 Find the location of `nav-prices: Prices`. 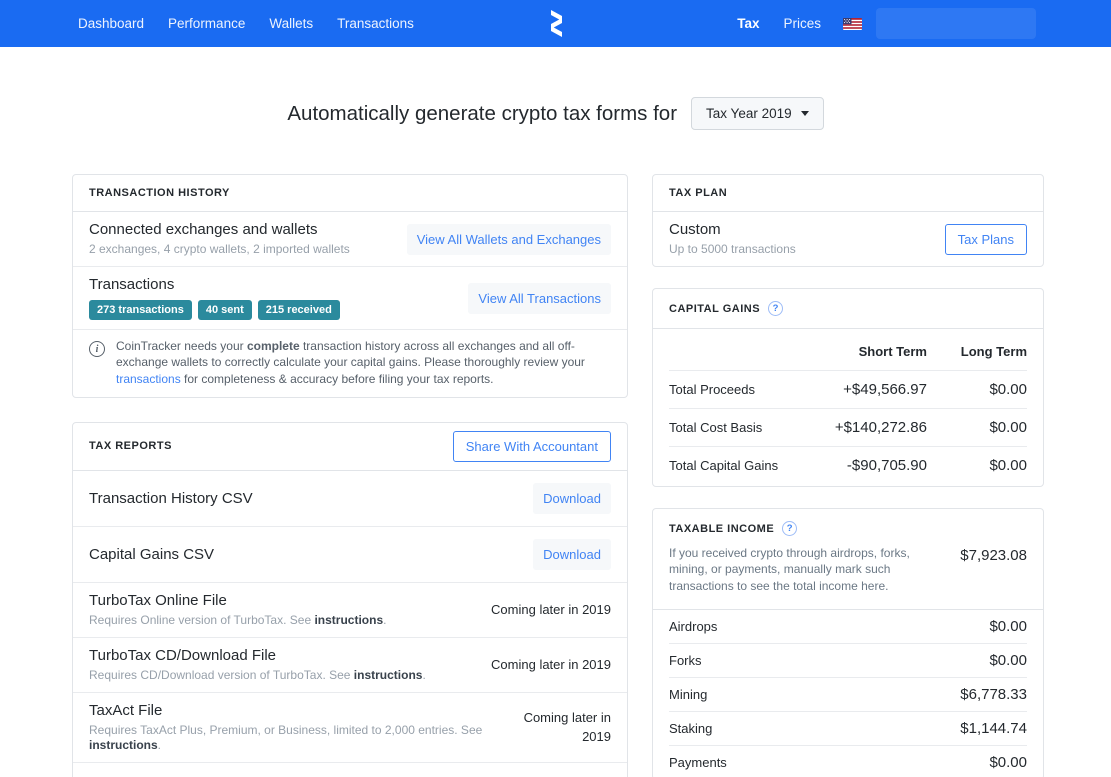

nav-prices: Prices is located at coordinates (802, 23).